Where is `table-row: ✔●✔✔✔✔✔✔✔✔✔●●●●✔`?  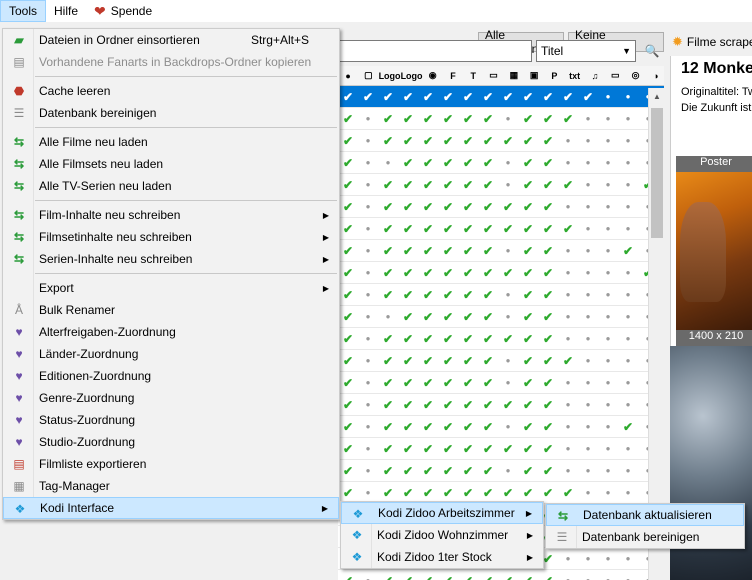
table-row: ✔●✔✔✔✔✔✔✔✔✔●●●●✔ is located at coordinates (501, 273).